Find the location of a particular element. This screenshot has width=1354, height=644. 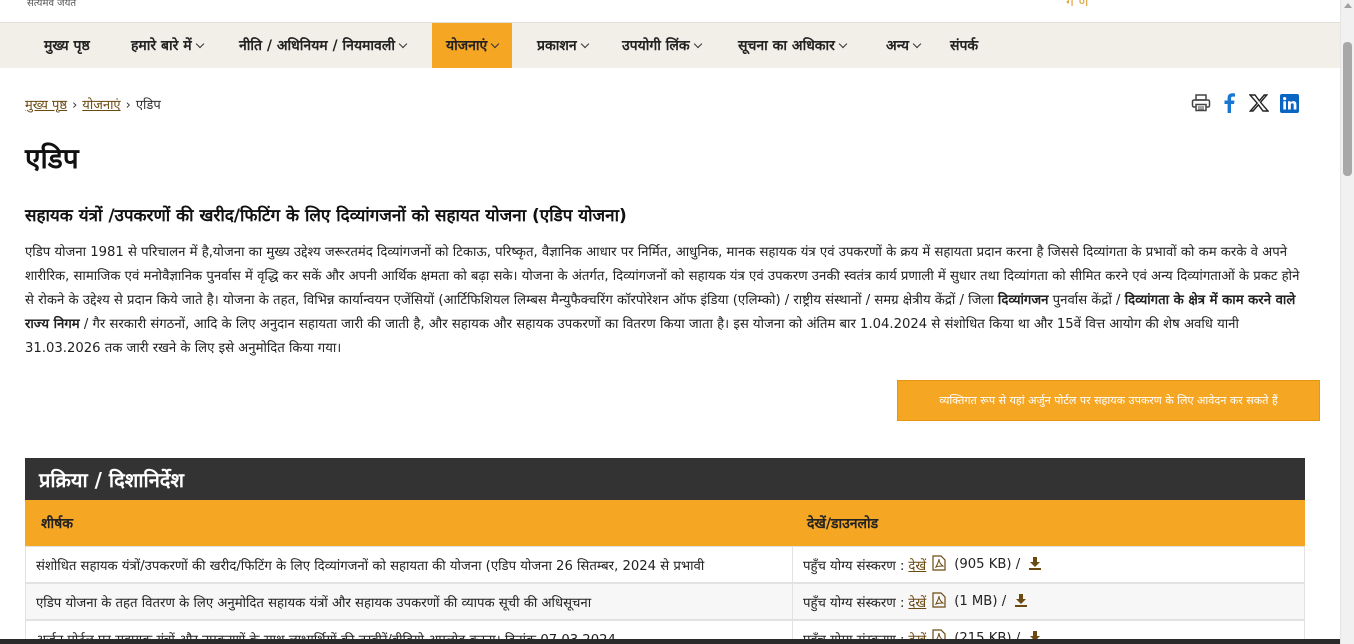

nav-item-schemes: योजनाएं is located at coordinates (472, 45).